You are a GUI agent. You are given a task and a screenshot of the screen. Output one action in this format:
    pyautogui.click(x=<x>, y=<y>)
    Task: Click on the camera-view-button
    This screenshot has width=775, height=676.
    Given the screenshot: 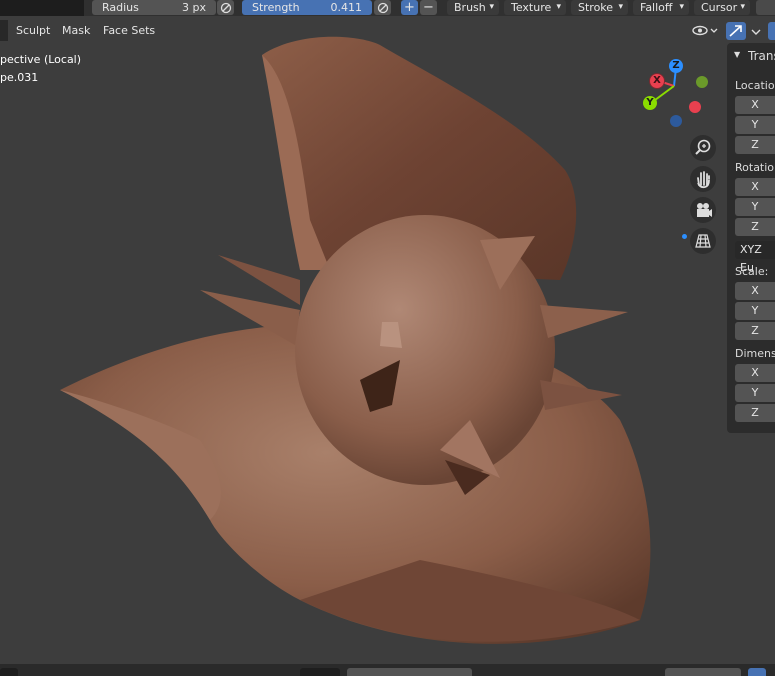 What is the action you would take?
    pyautogui.click(x=703, y=210)
    